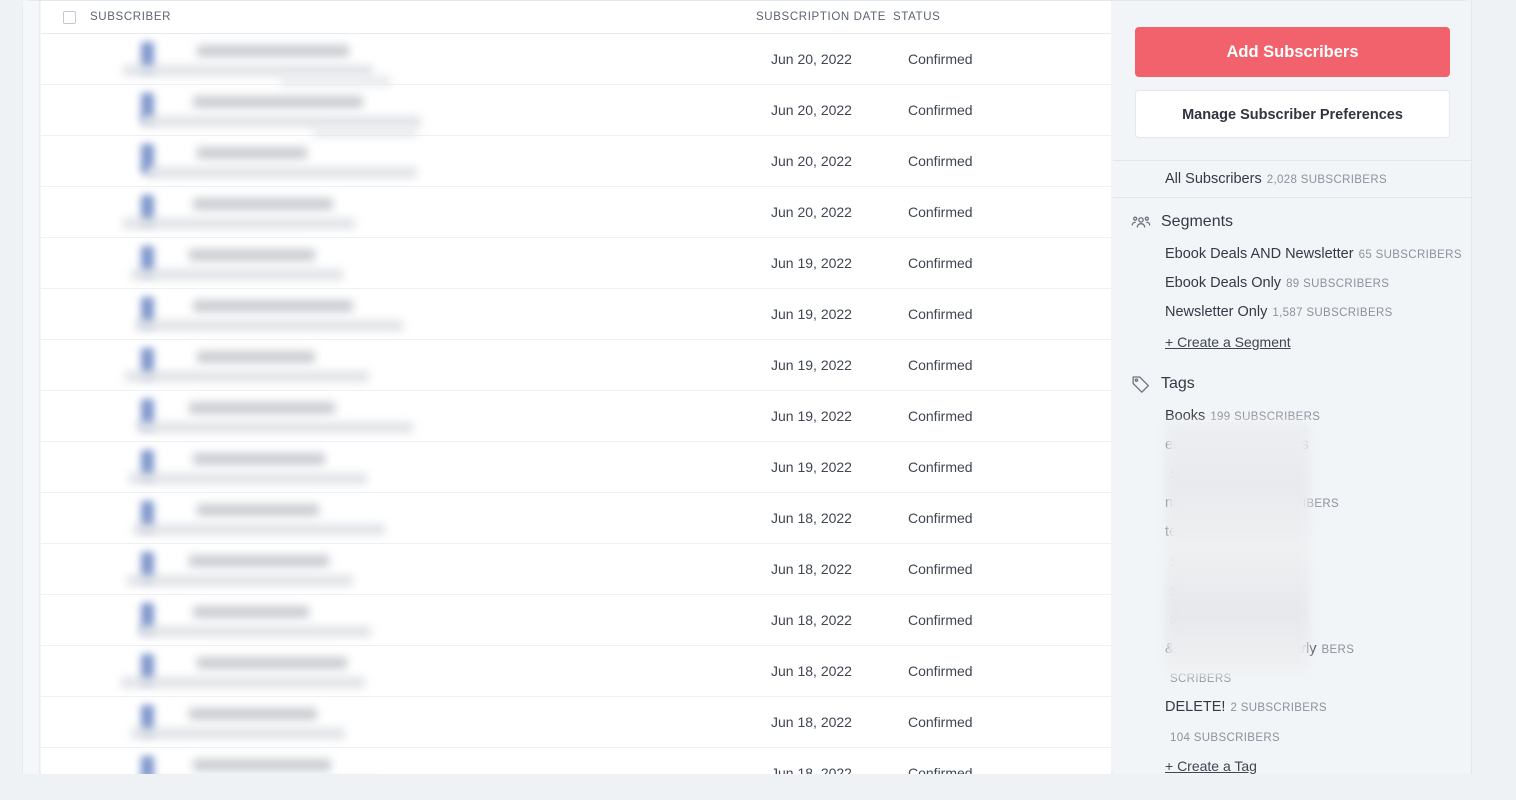 This screenshot has height=800, width=1516. Describe the element at coordinates (1292, 52) in the screenshot. I see `add-subscribers-button: Add Subscribers` at that location.